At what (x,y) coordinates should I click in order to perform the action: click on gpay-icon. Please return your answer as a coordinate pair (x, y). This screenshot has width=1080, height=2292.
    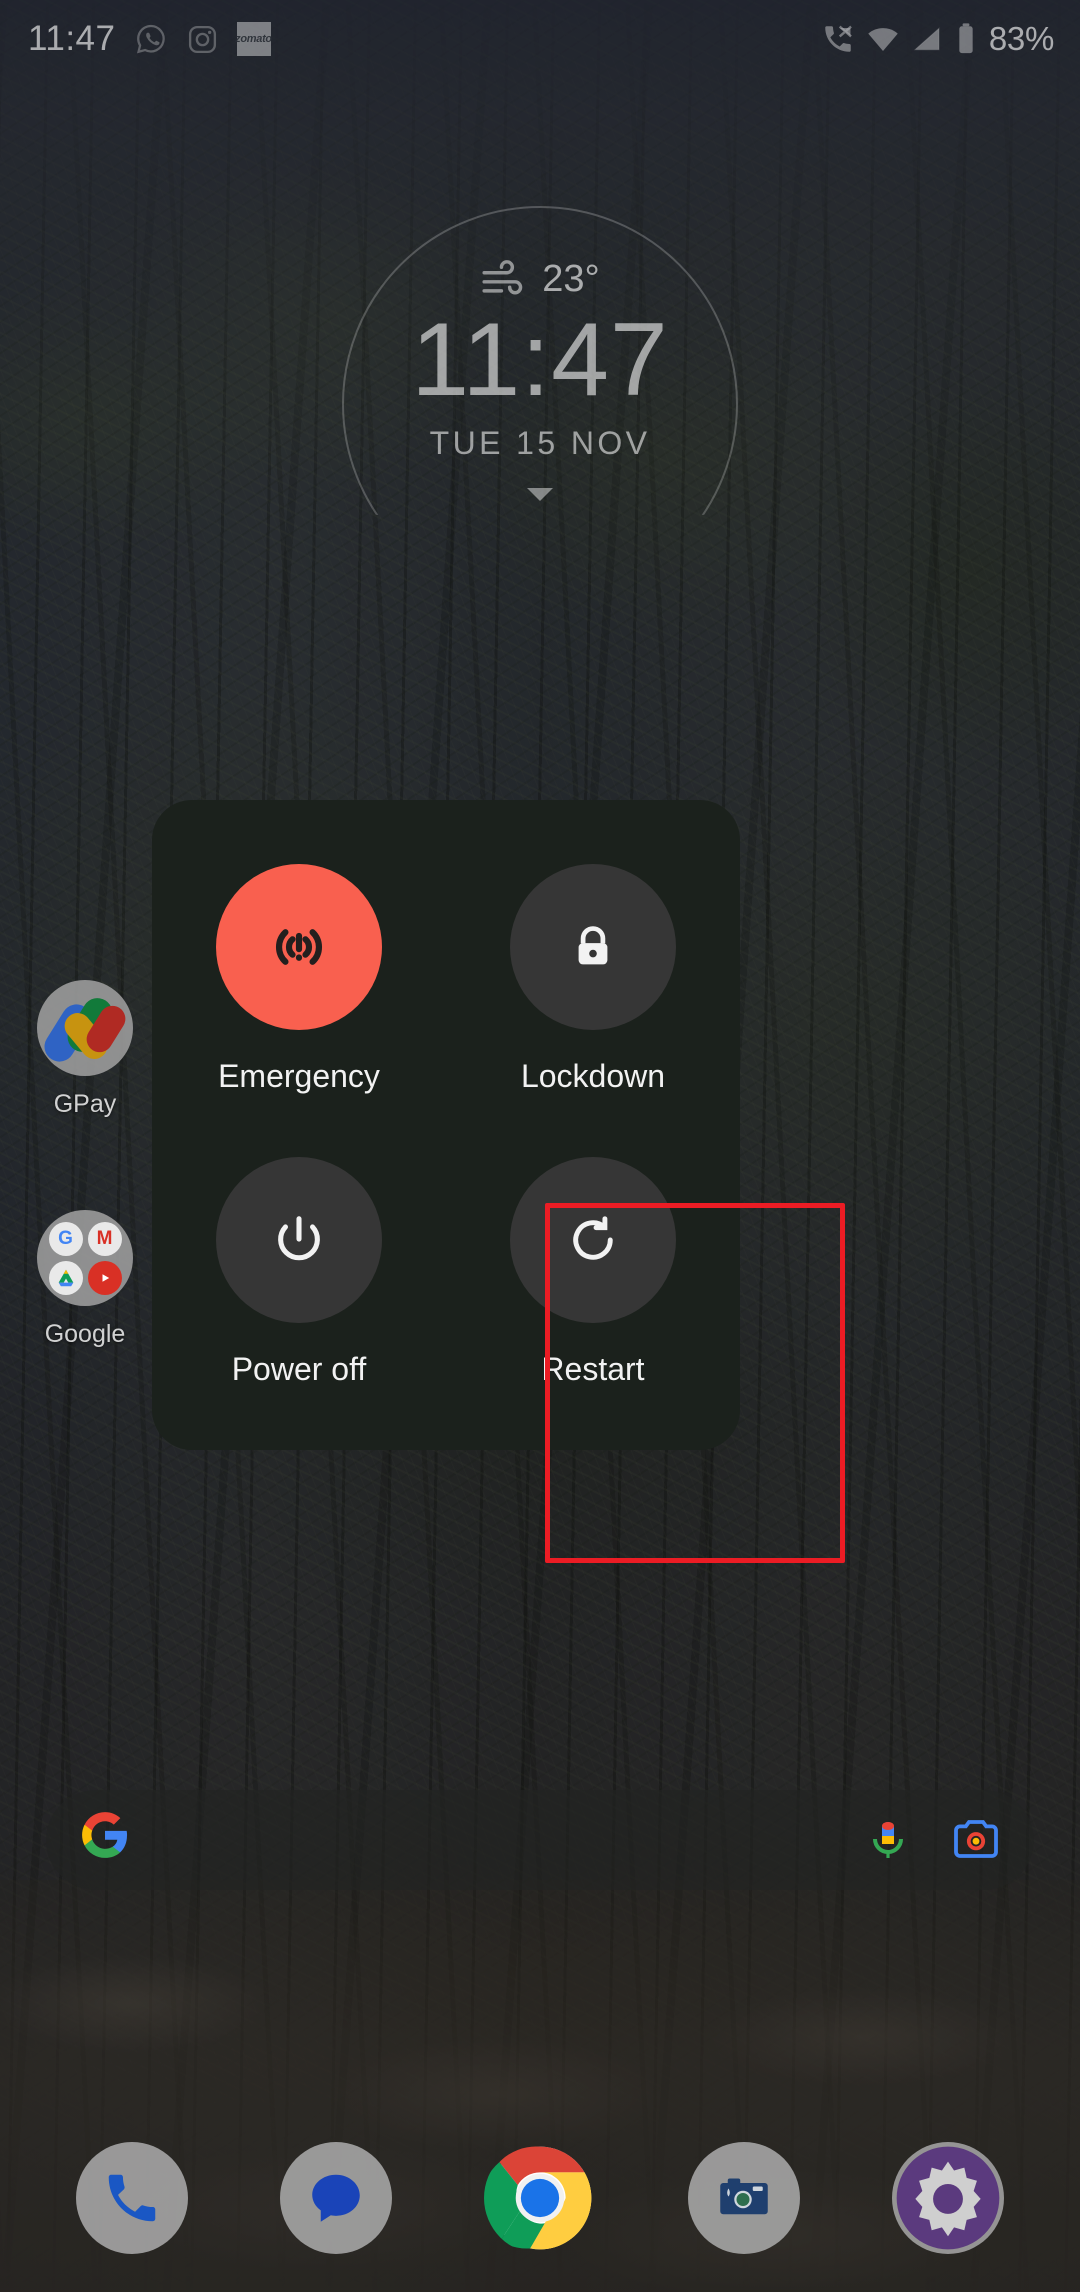
    Looking at the image, I should click on (85, 1028).